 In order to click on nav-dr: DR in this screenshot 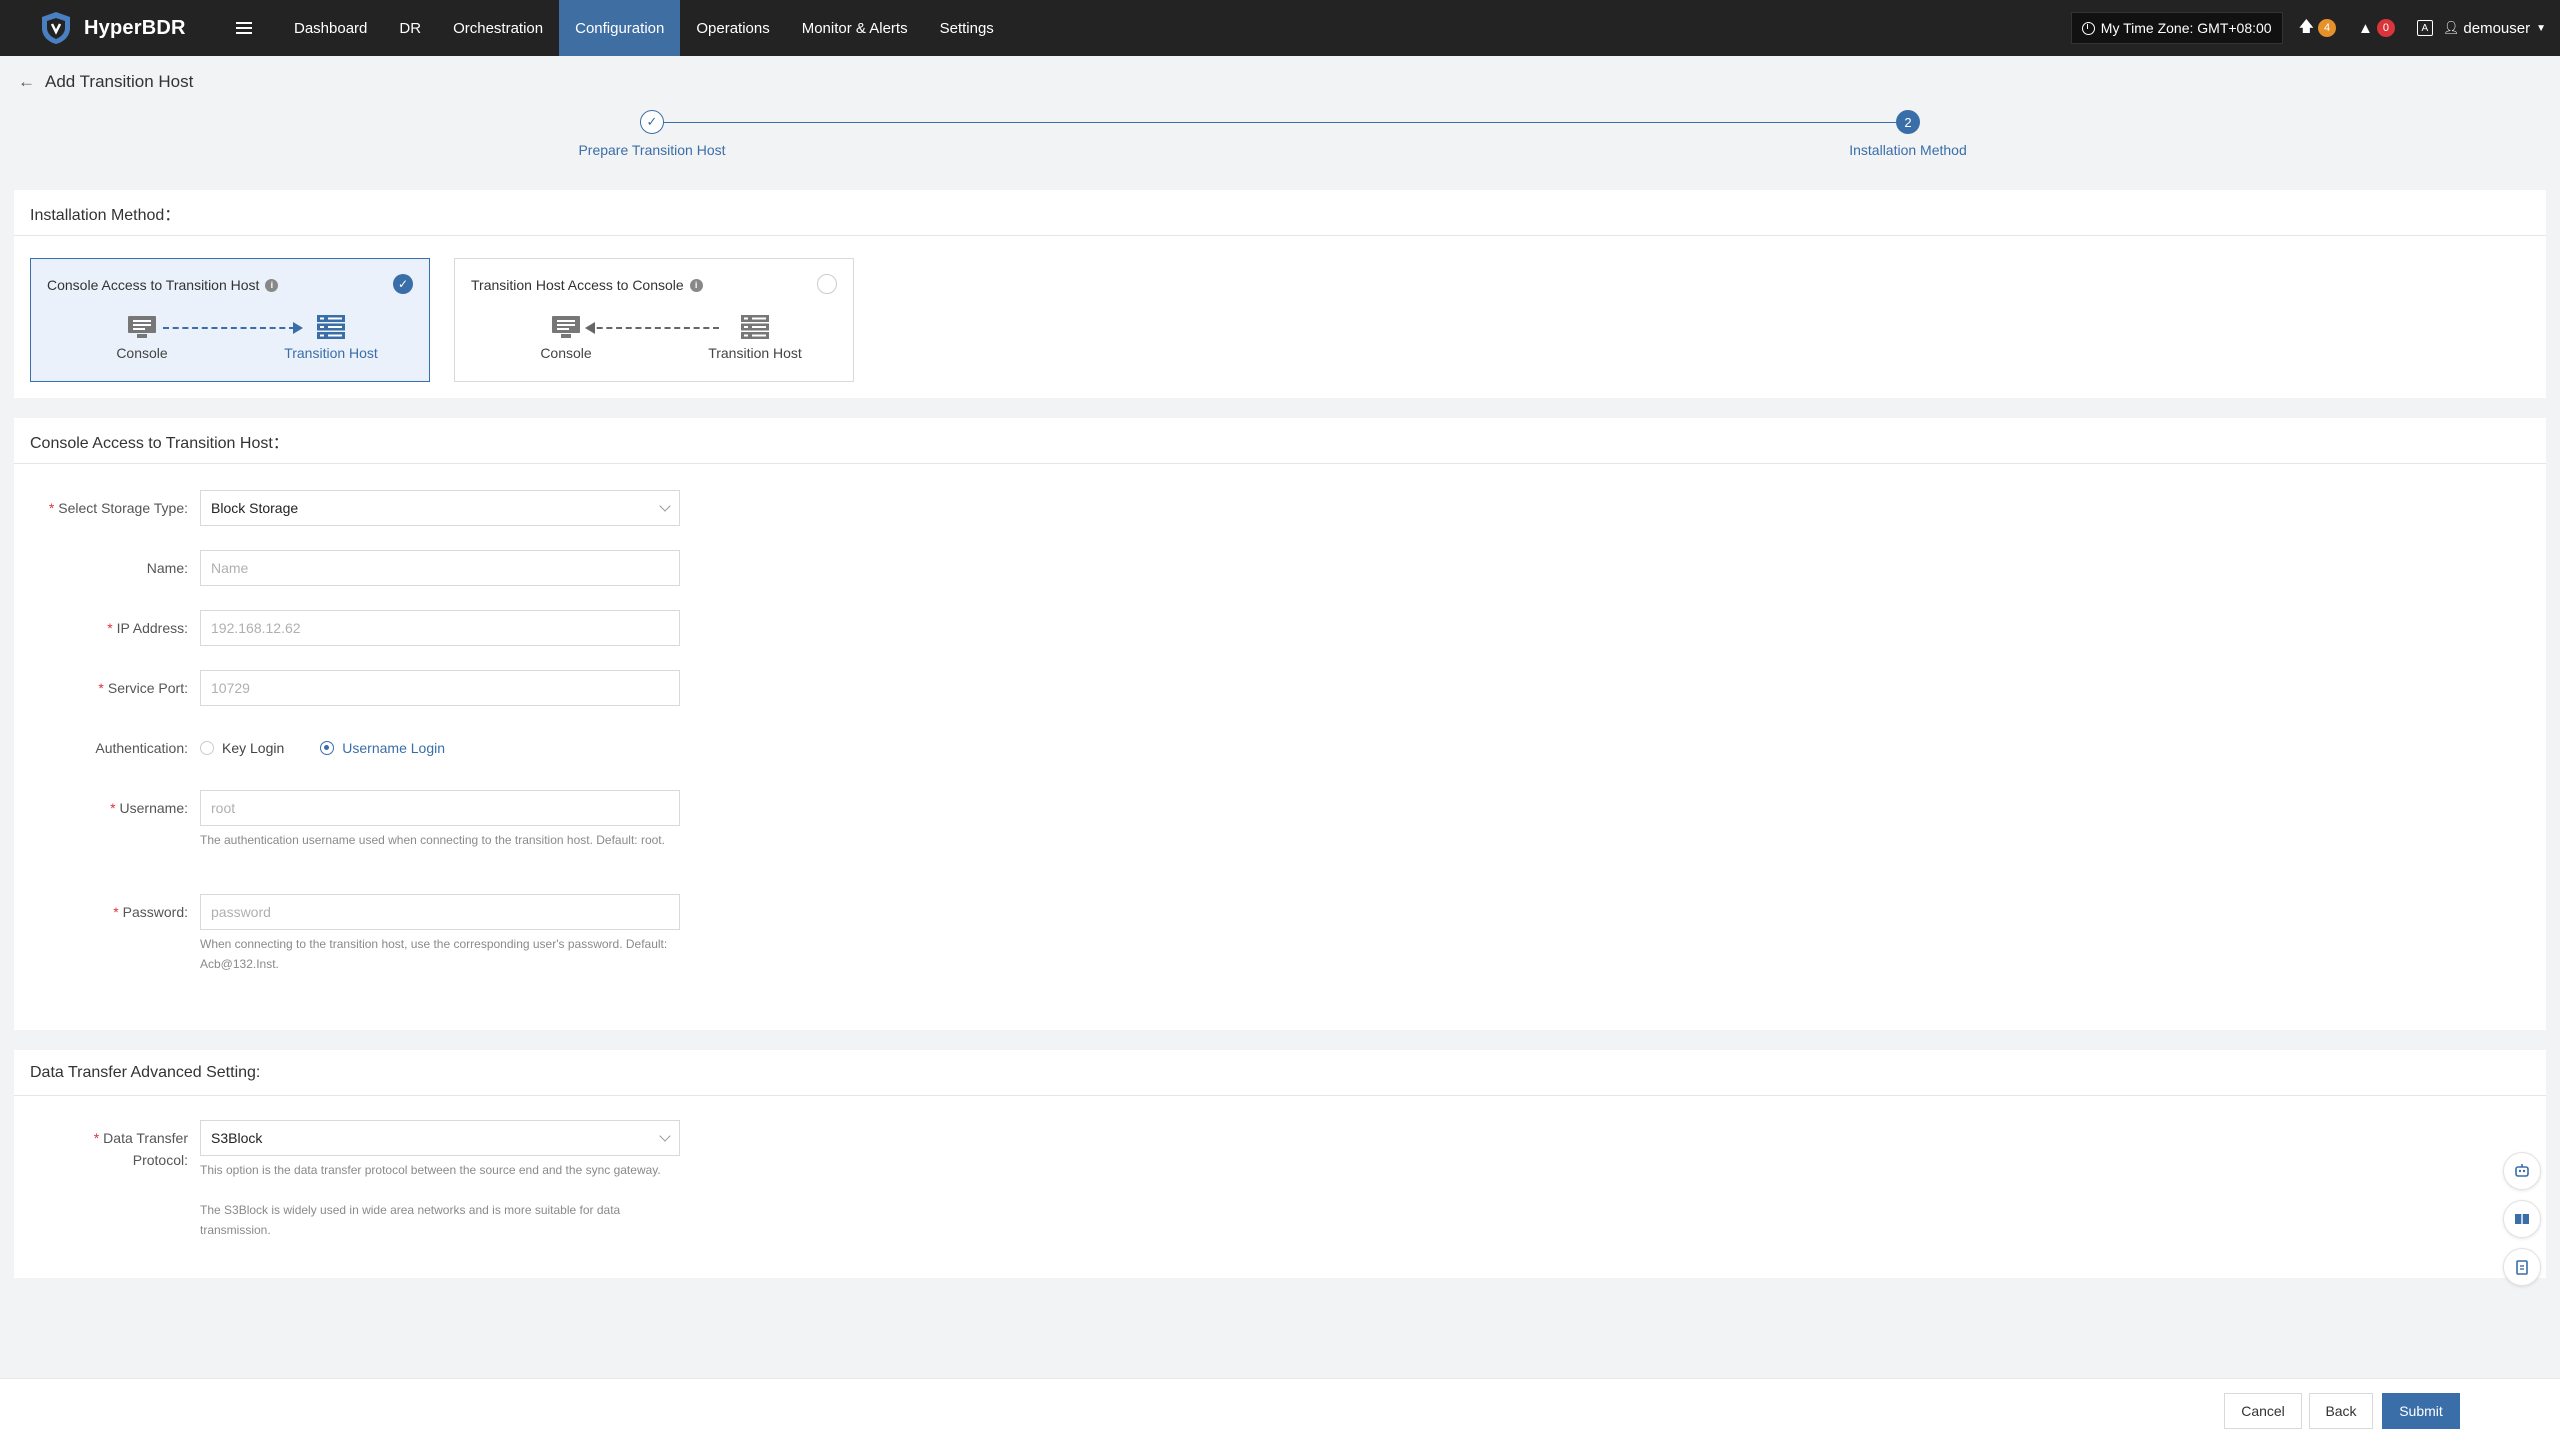, I will do `click(410, 28)`.